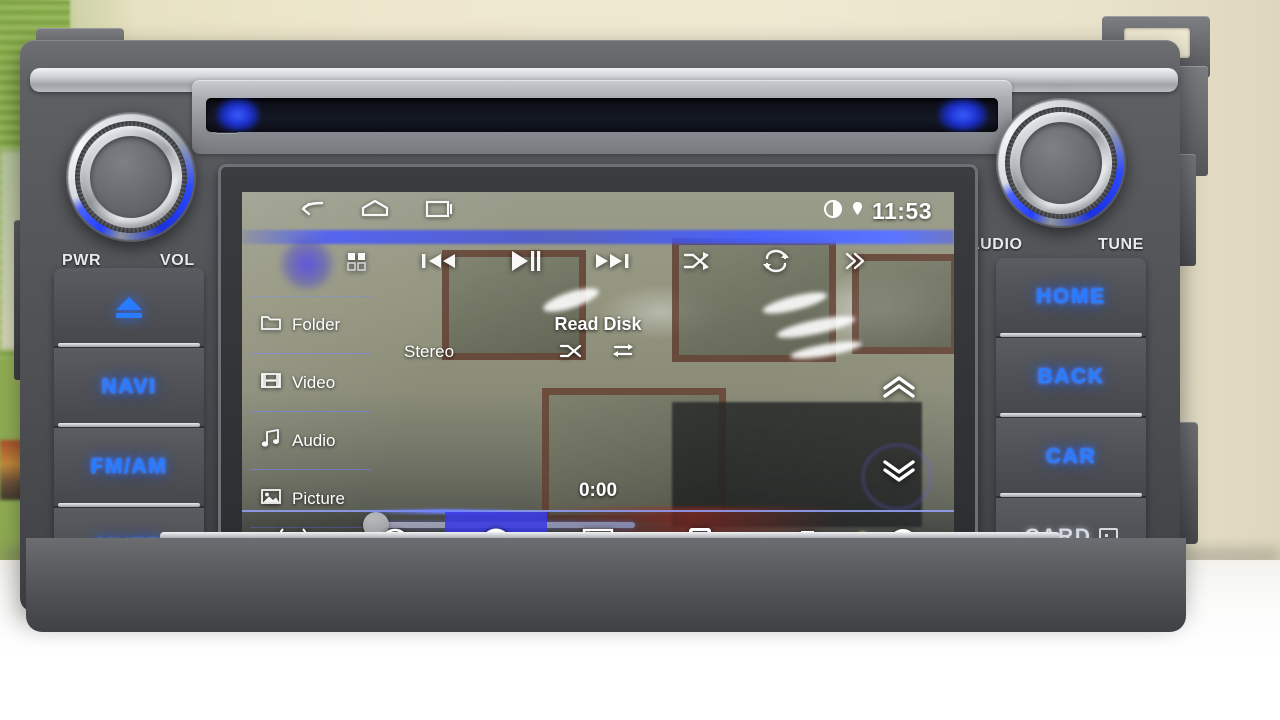 The image size is (1280, 720). I want to click on disc-slot-faceplate, so click(602, 117).